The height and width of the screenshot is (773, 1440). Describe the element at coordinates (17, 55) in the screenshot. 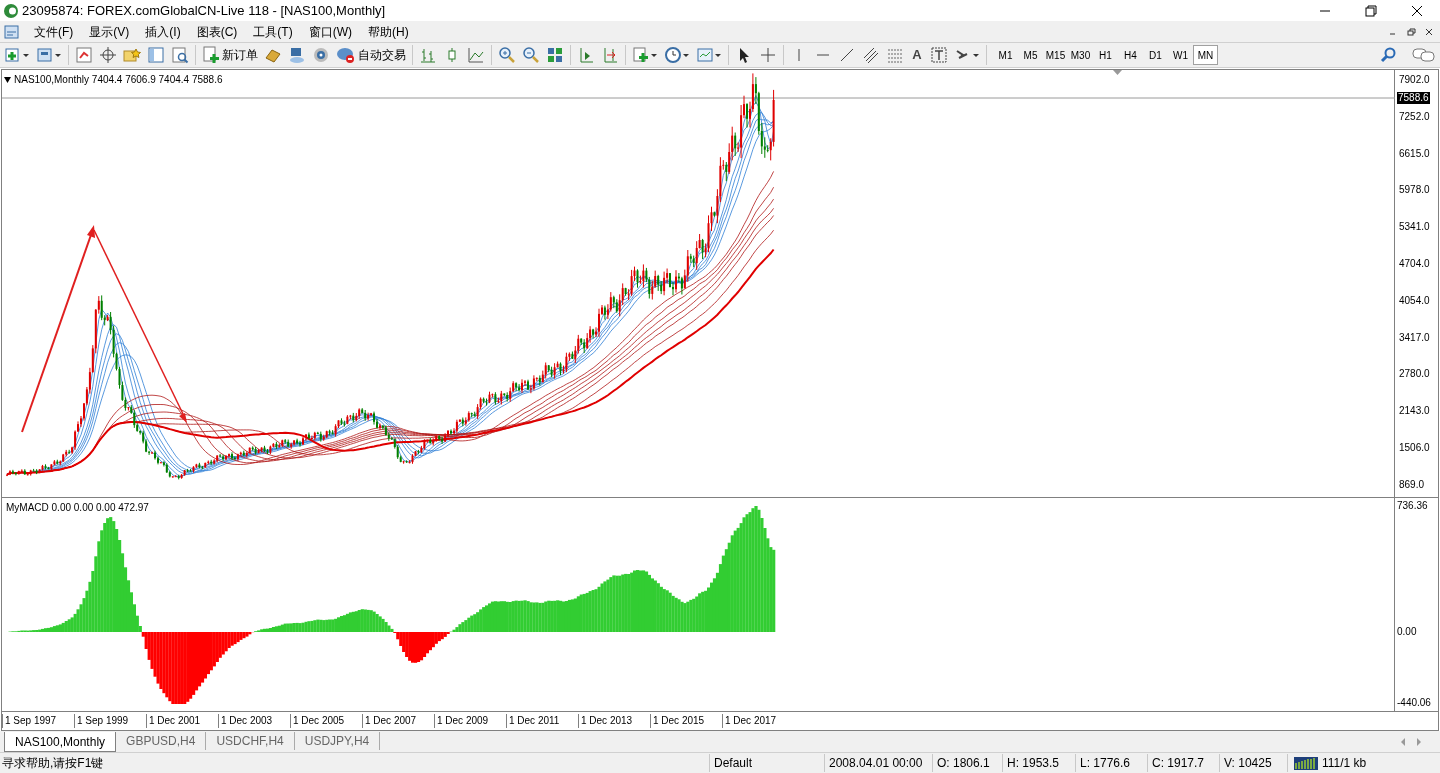

I see `new-chart-icon` at that location.